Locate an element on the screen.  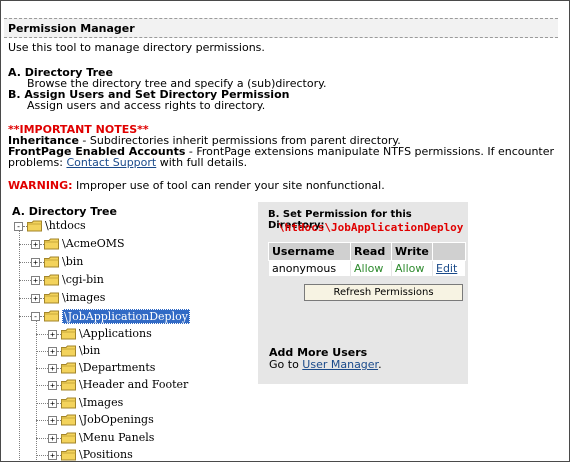
row-read: Allow is located at coordinates (371, 268).